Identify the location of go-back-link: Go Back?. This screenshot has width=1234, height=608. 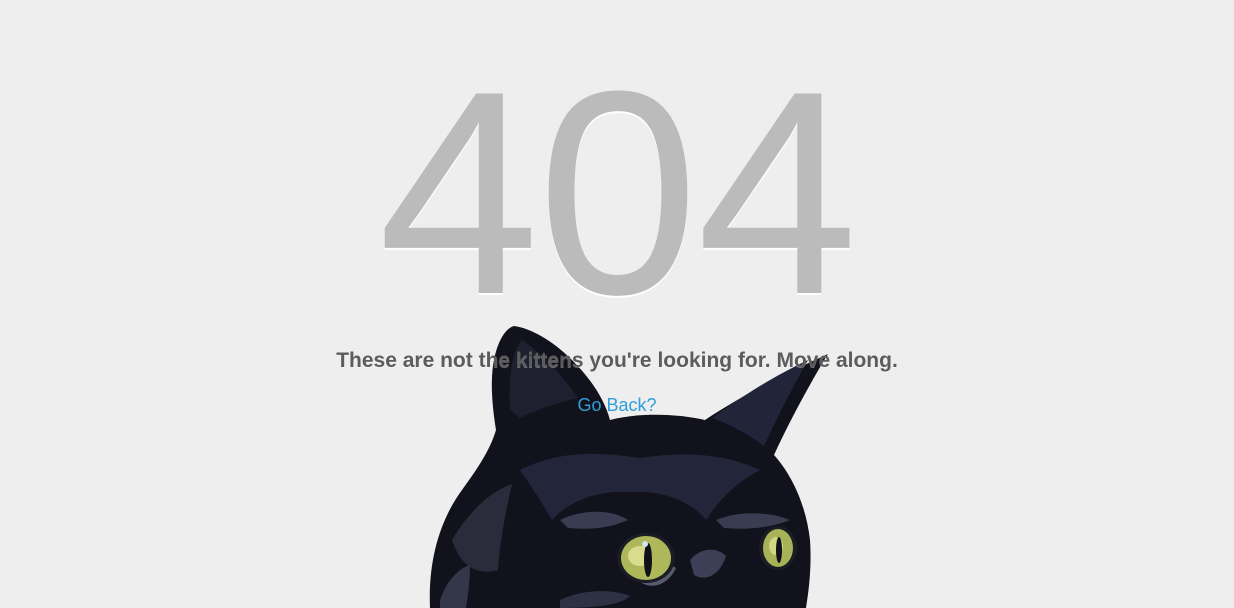
(616, 405).